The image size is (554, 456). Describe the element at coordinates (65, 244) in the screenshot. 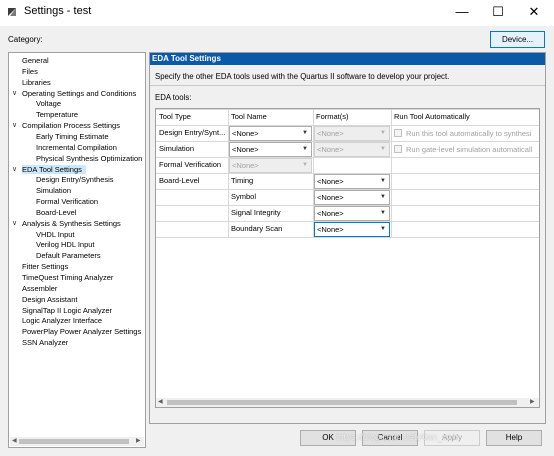

I see `tree-item: Verilog HDL Input` at that location.